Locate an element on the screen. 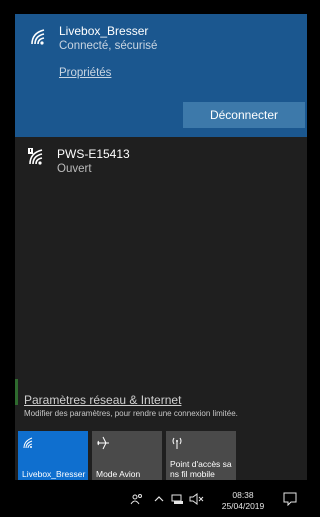 Image resolution: width=320 pixels, height=517 pixels. volume-muted-icon is located at coordinates (197, 499).